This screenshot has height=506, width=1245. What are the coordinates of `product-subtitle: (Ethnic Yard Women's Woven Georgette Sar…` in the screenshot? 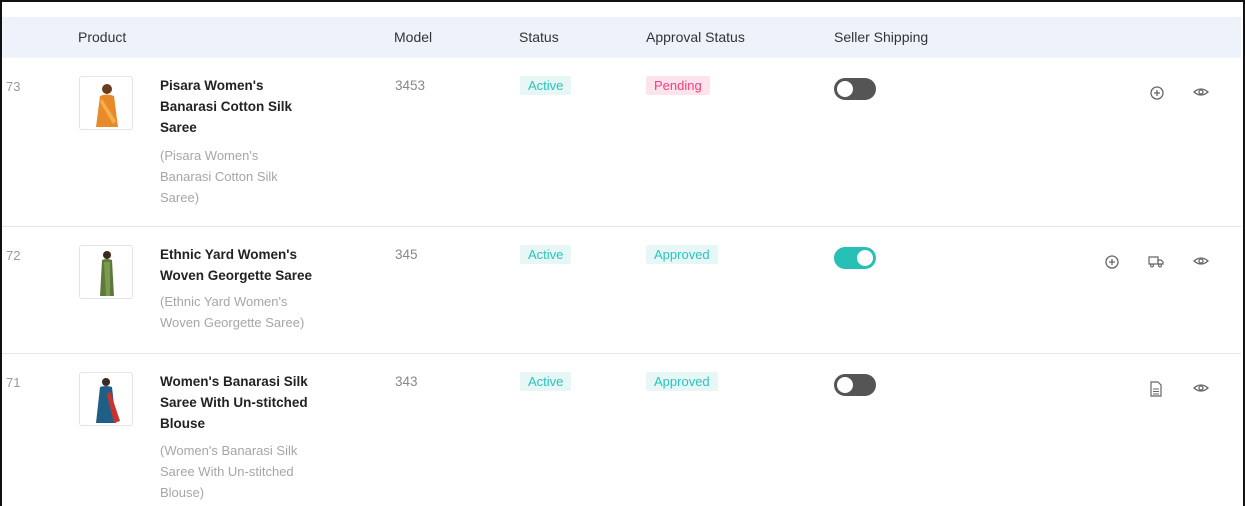 It's located at (232, 312).